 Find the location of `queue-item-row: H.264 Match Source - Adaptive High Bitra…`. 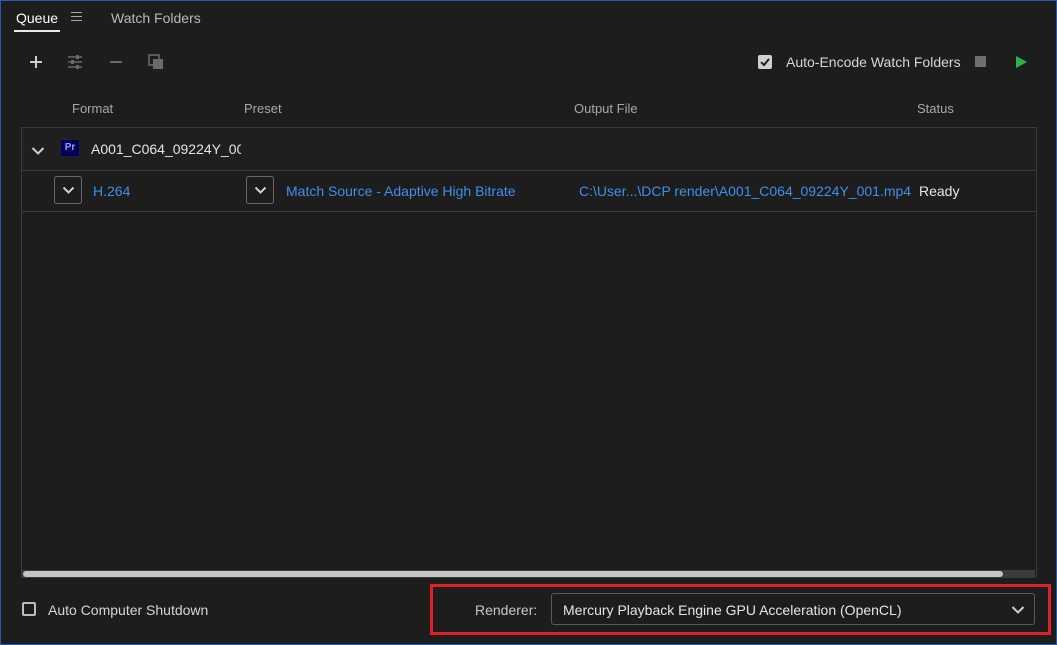

queue-item-row: H.264 Match Source - Adaptive High Bitra… is located at coordinates (529, 191).